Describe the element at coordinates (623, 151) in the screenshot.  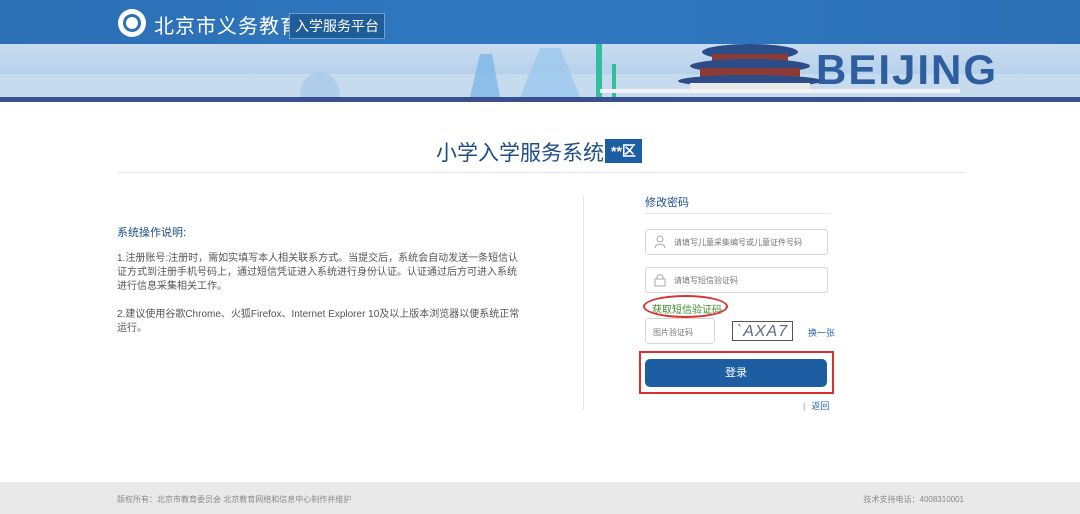
I see `district-badge: **区` at that location.